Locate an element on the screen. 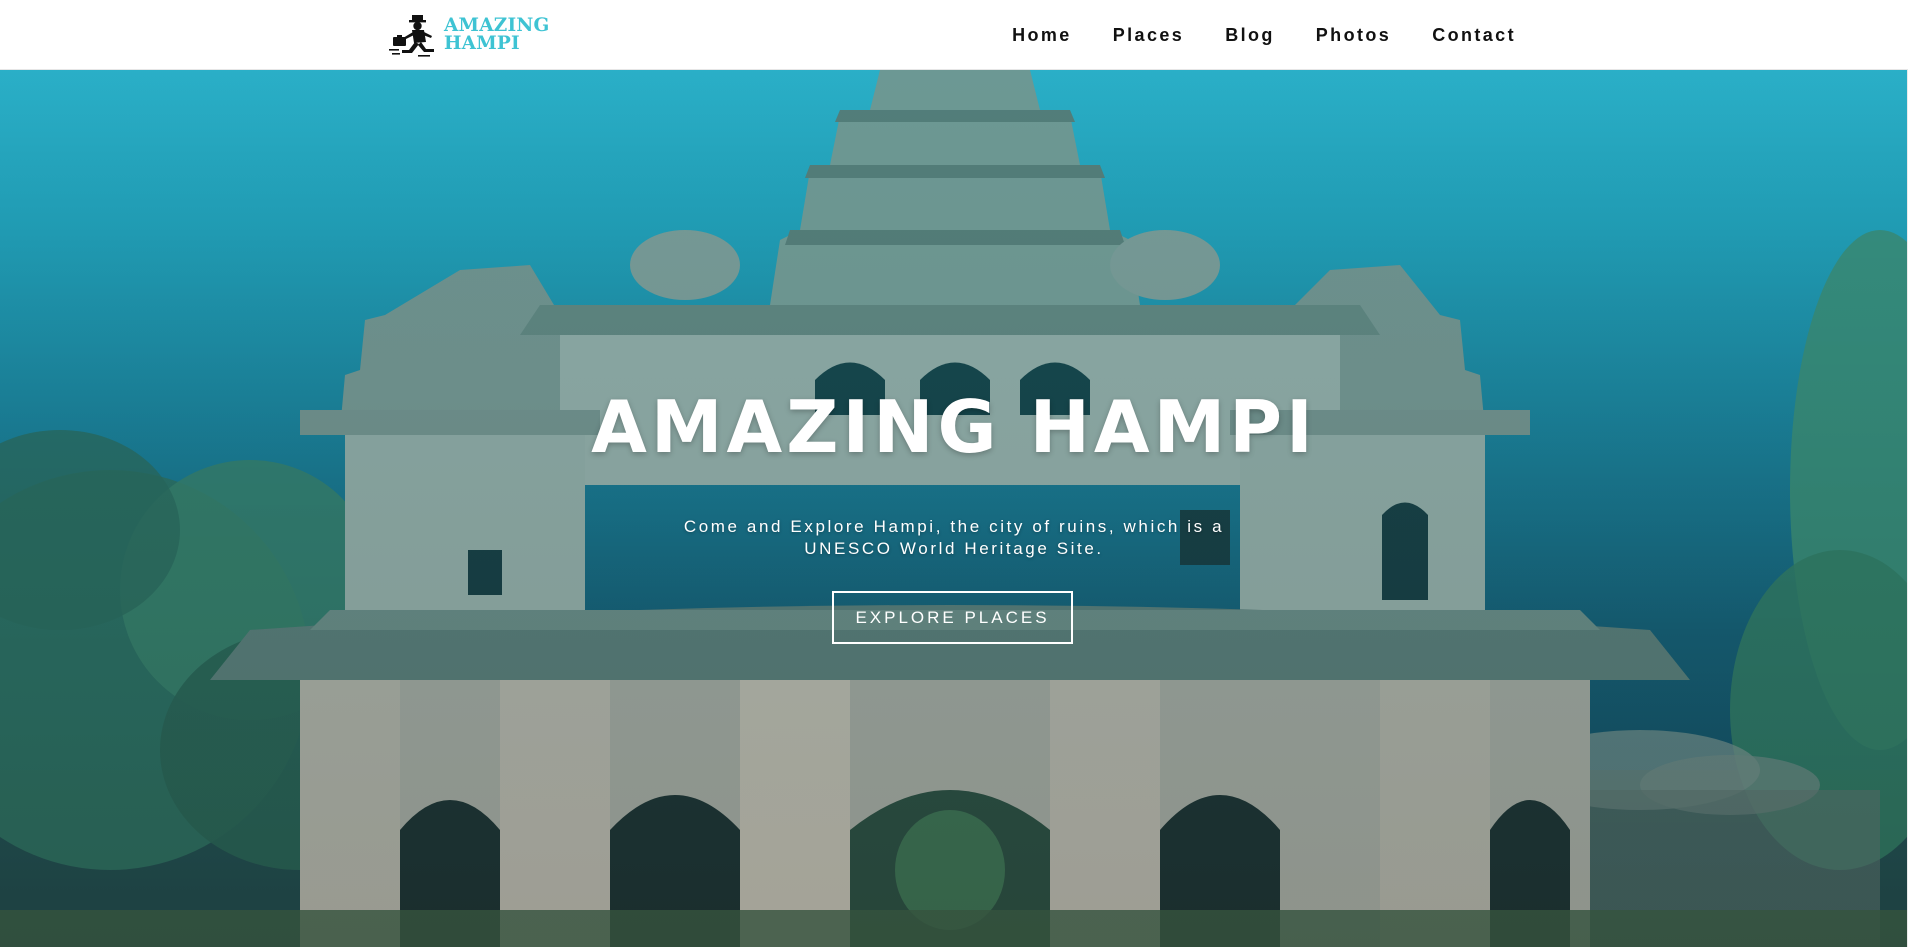  menu-item-photos: Photos is located at coordinates (1353, 35).